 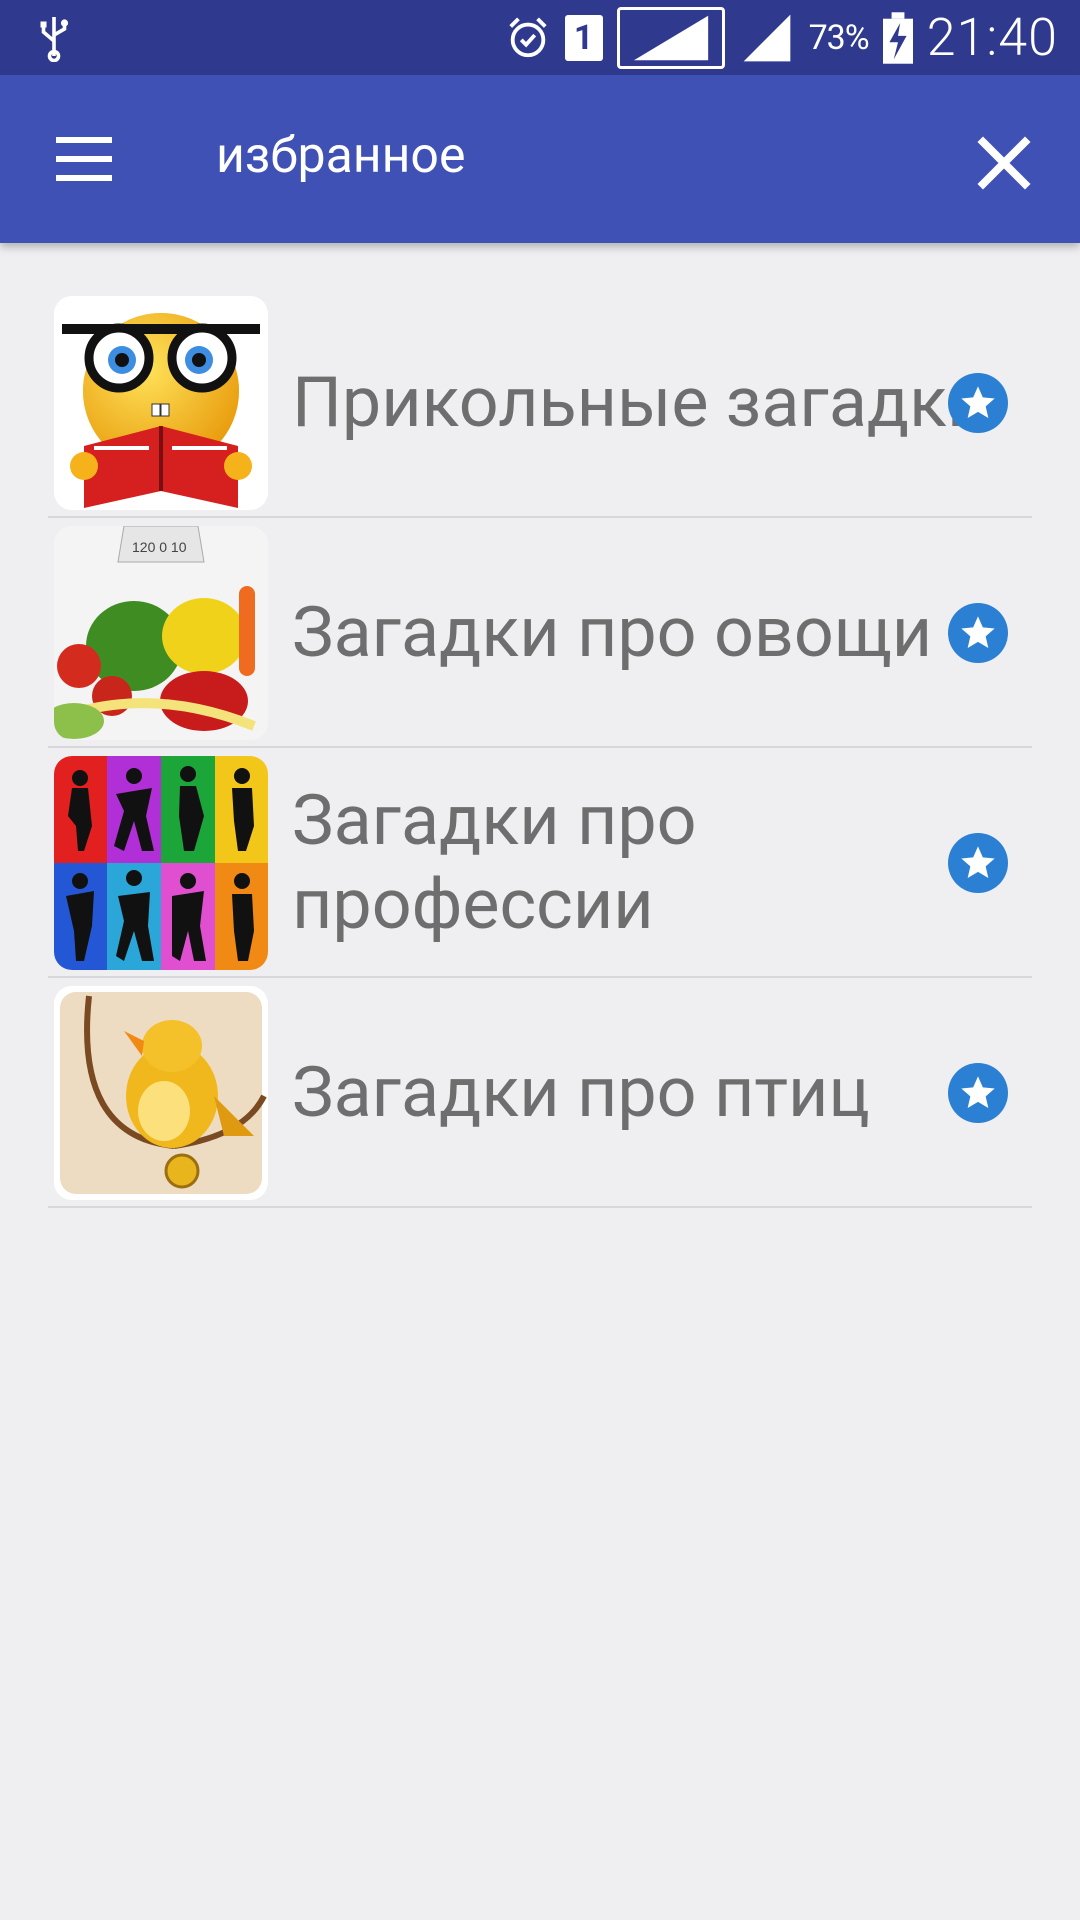 I want to click on app-bar: избранное, so click(x=540, y=159).